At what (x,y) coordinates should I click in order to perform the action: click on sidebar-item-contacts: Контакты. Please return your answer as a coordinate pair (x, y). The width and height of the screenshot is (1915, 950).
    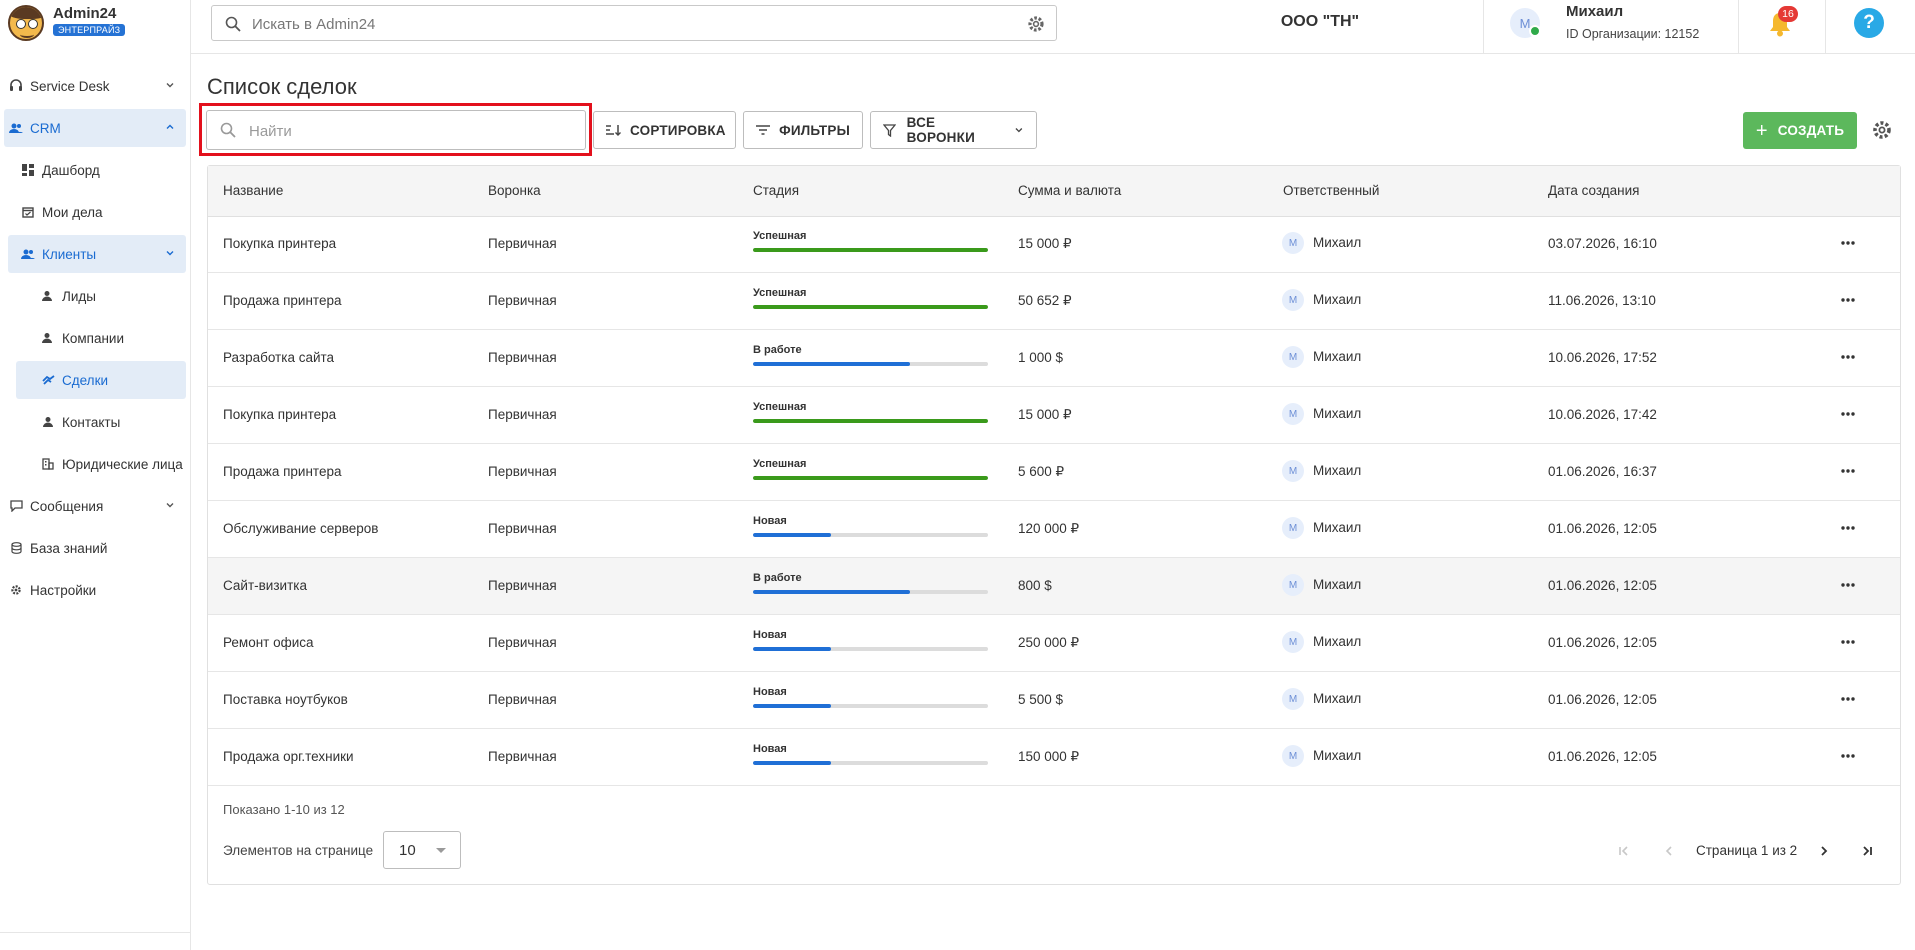
    Looking at the image, I should click on (101, 422).